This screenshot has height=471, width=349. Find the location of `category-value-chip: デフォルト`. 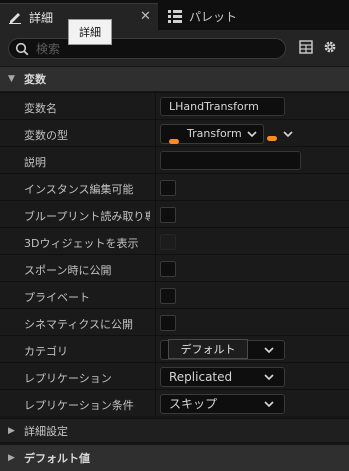

category-value-chip: デフォルト is located at coordinates (208, 349).